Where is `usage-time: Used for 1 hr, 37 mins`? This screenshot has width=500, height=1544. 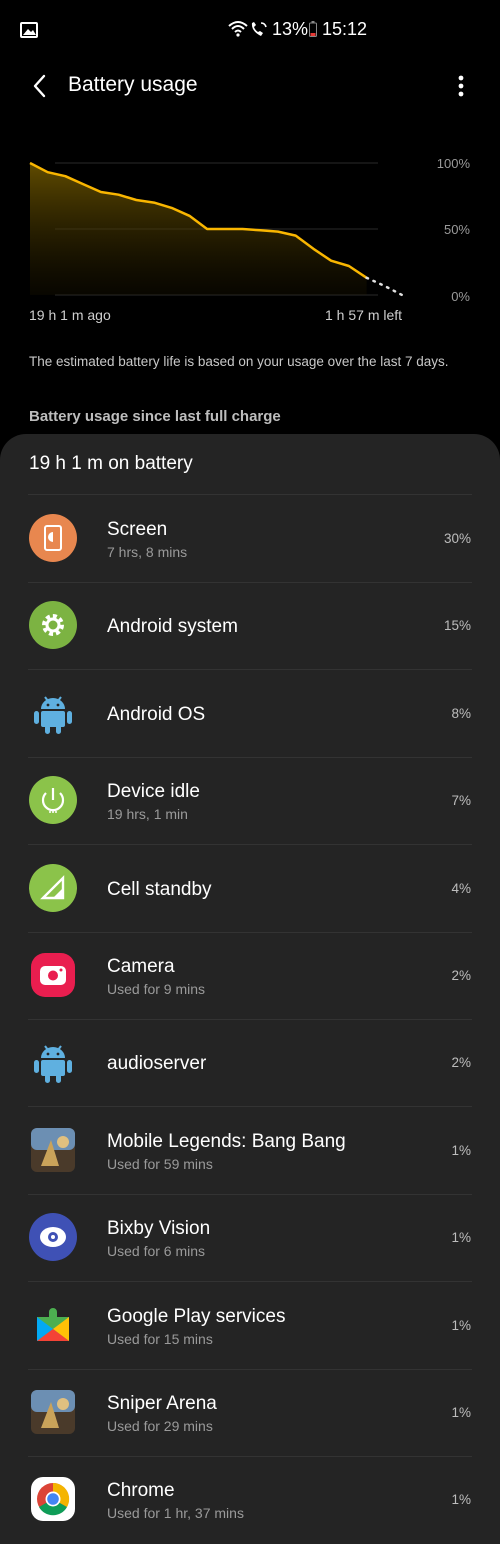 usage-time: Used for 1 hr, 37 mins is located at coordinates (175, 1513).